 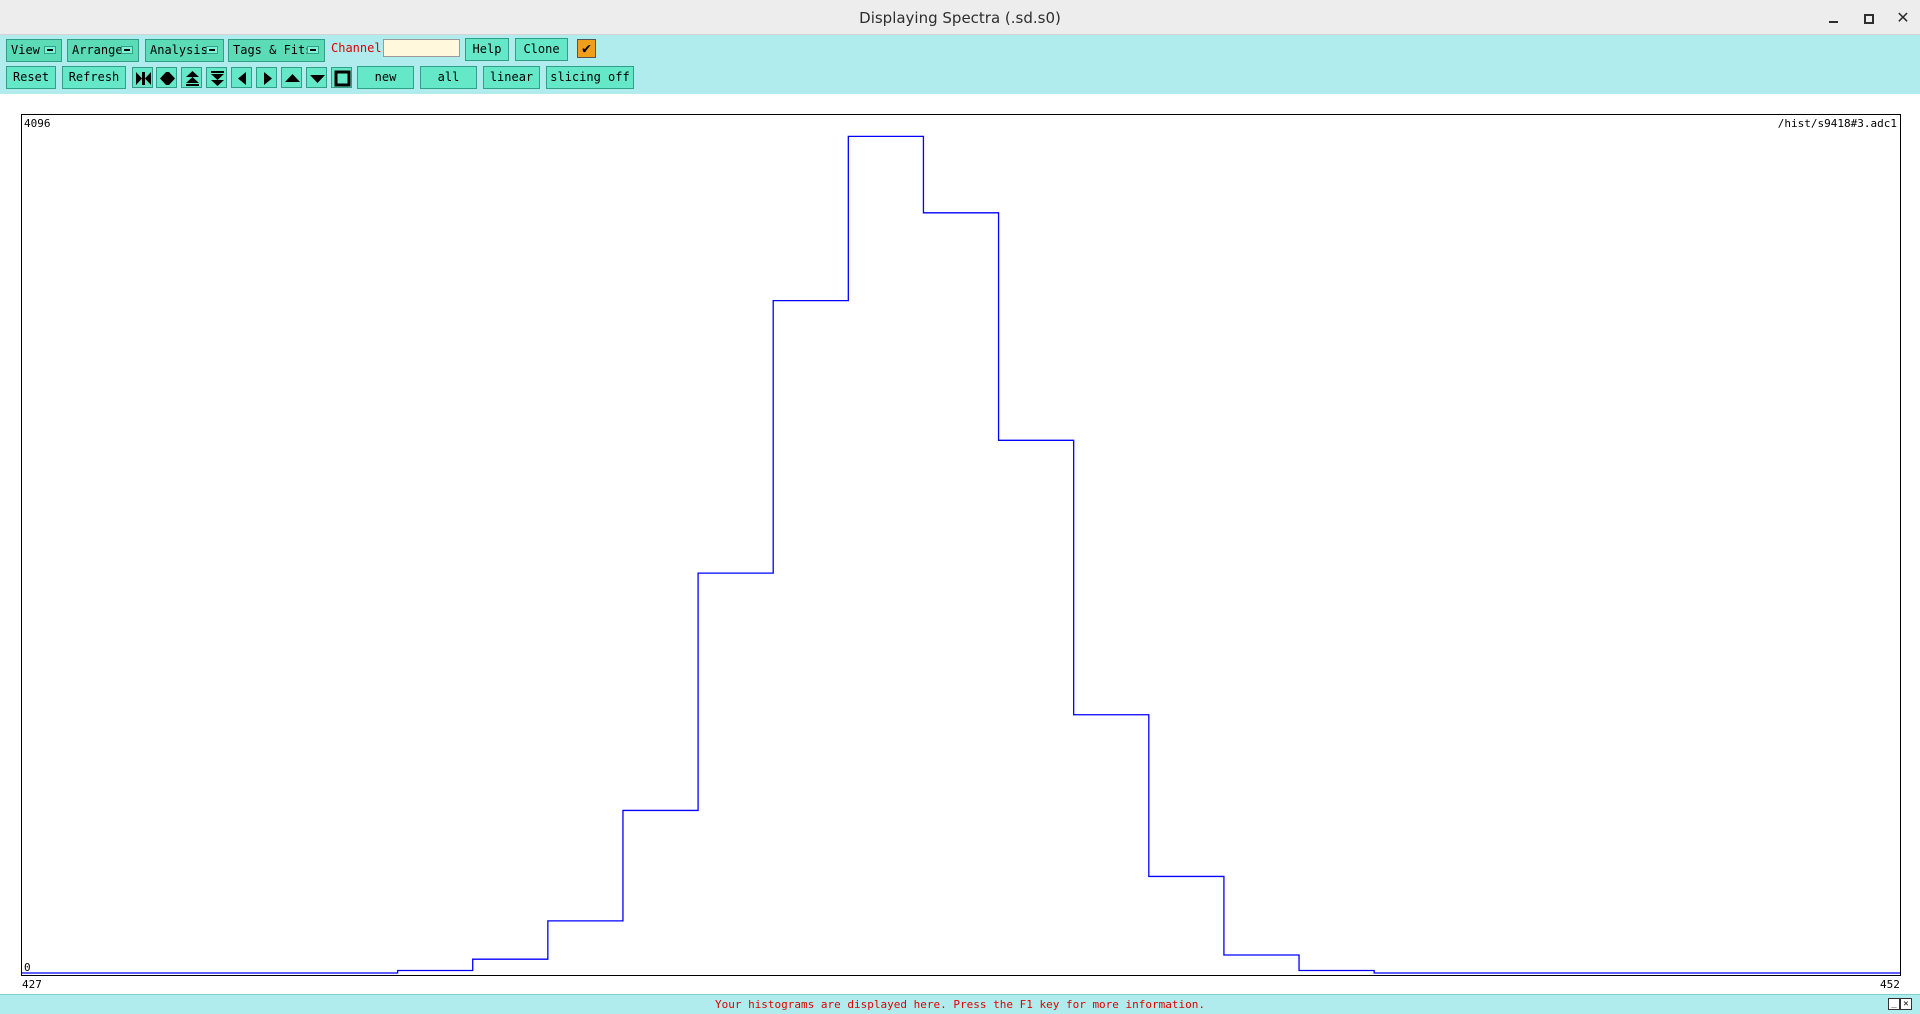 What do you see at coordinates (316, 77) in the screenshot?
I see `scroll-down-icon` at bounding box center [316, 77].